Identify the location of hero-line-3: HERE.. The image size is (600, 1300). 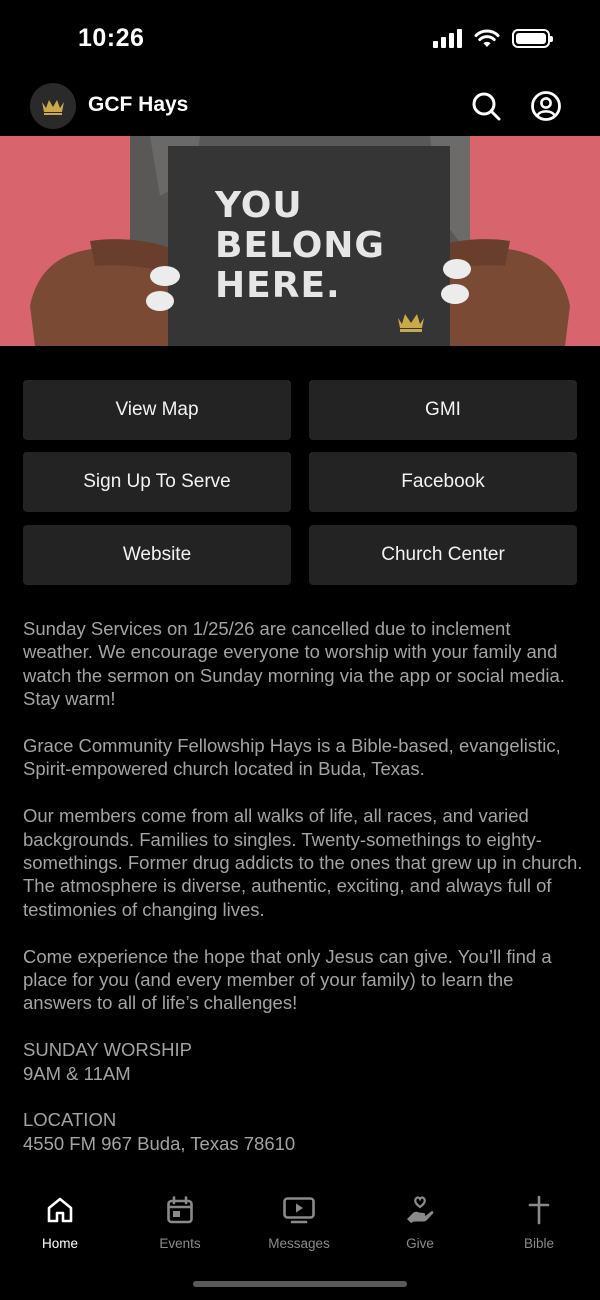
(278, 285).